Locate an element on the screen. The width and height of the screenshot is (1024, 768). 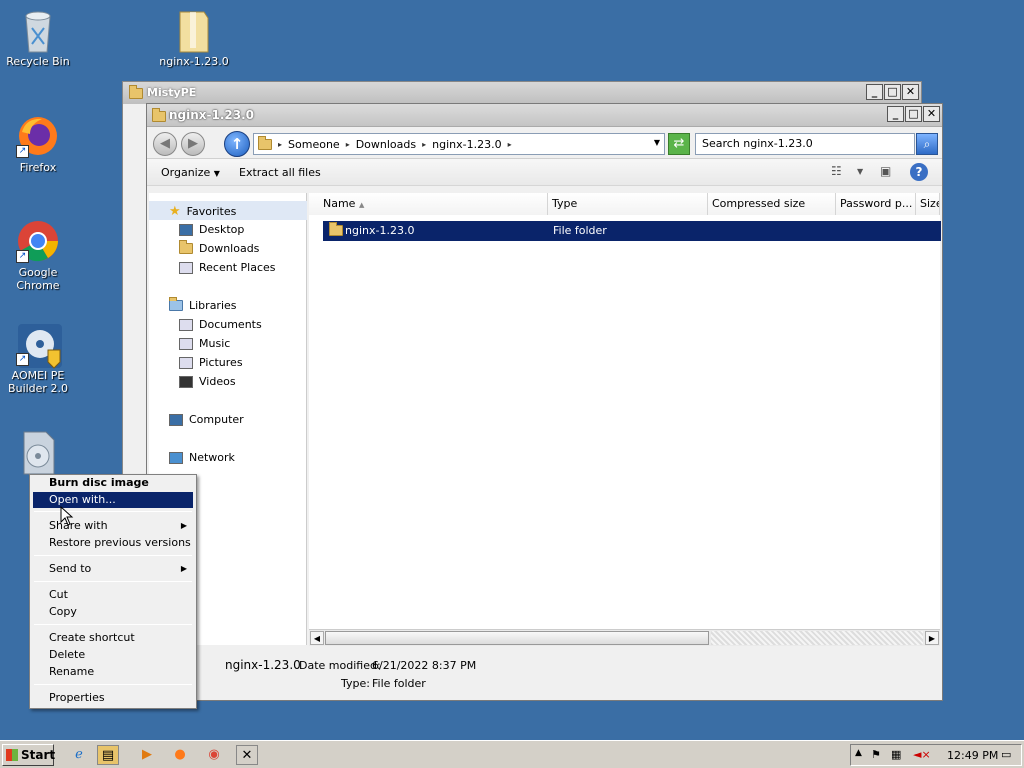
shortcut-arrow-icon: ↗ is located at coordinates (22, 256).